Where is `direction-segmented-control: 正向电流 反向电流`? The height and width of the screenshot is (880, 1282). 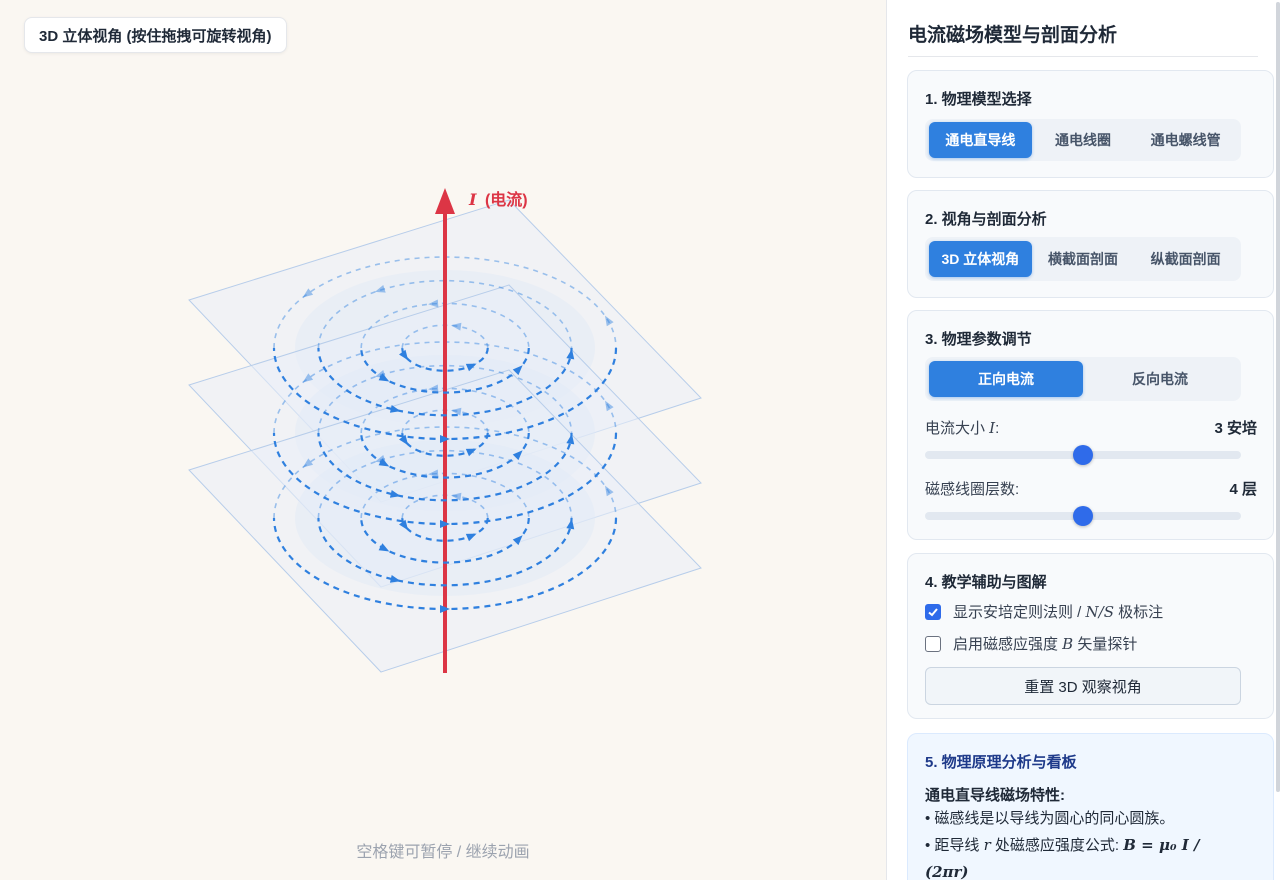
direction-segmented-control: 正向电流 反向电流 is located at coordinates (1083, 379).